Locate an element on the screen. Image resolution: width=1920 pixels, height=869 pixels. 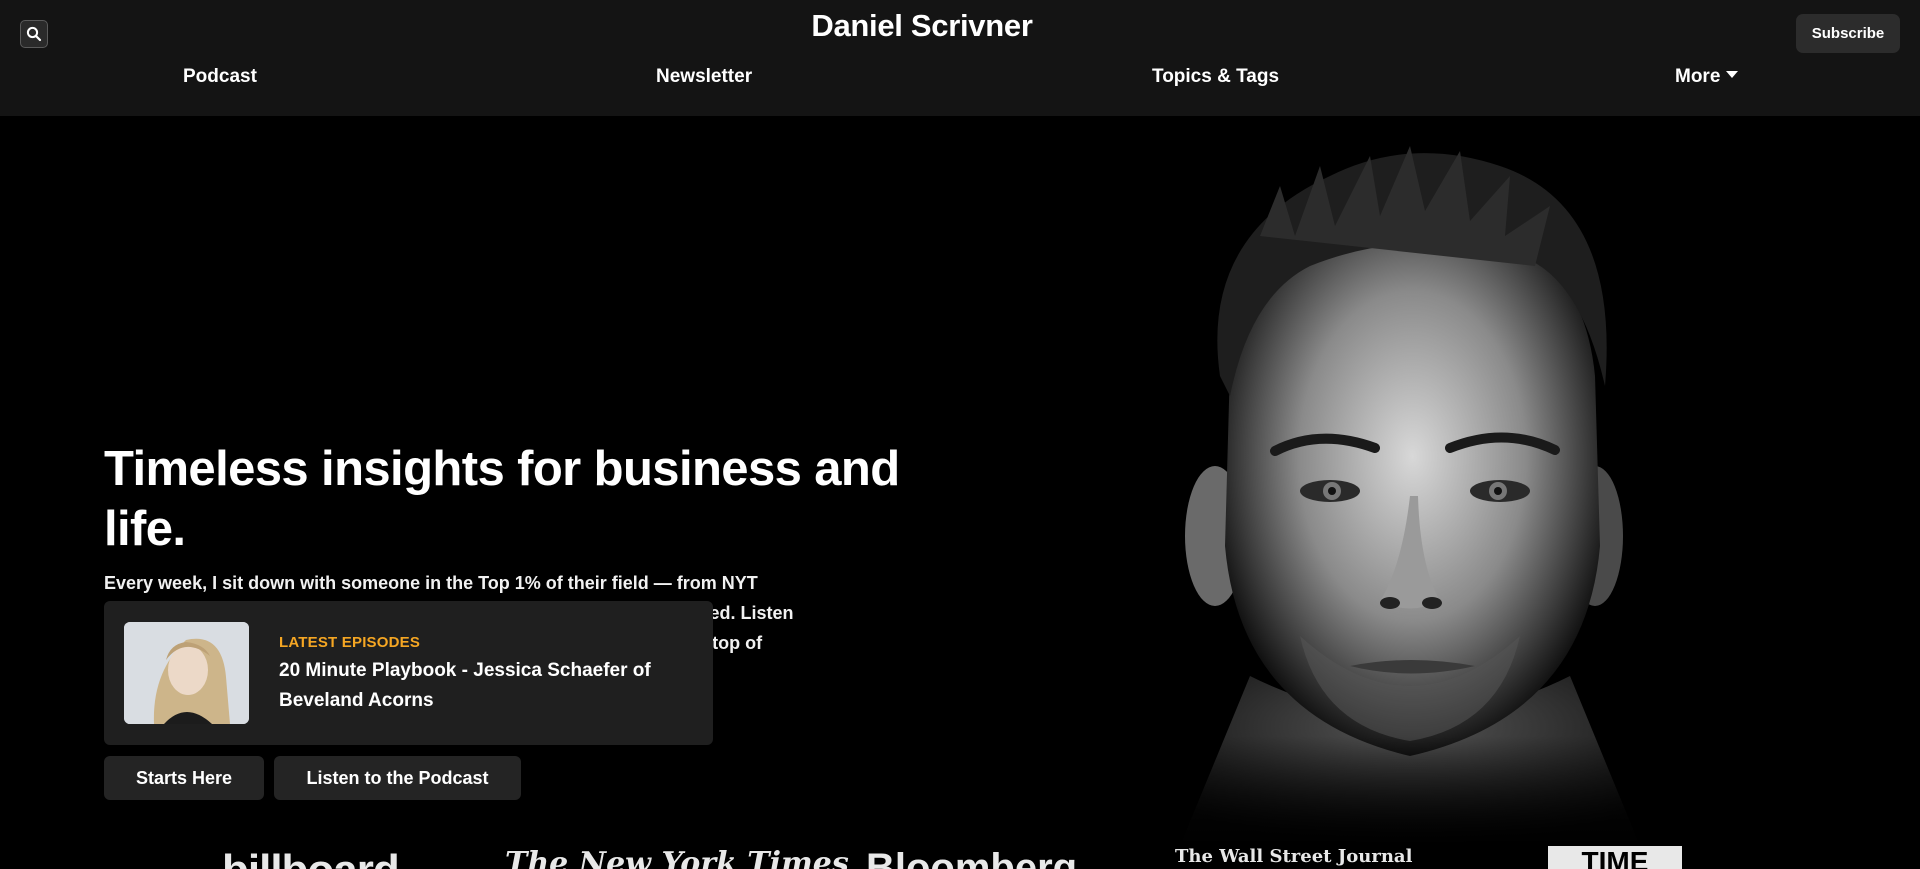
listen-podcast-button: Listen to the Podcast is located at coordinates (397, 778).